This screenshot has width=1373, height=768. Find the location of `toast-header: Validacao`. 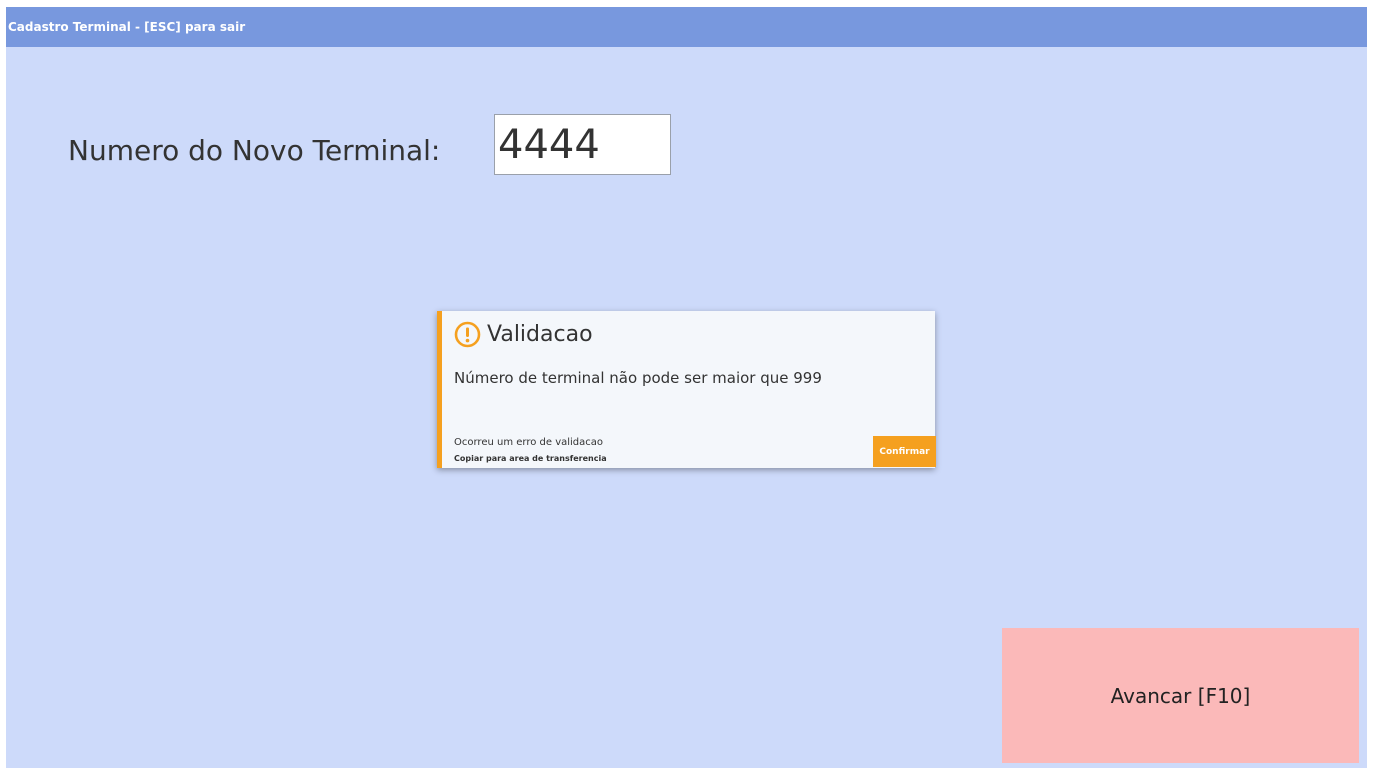

toast-header: Validacao is located at coordinates (523, 334).